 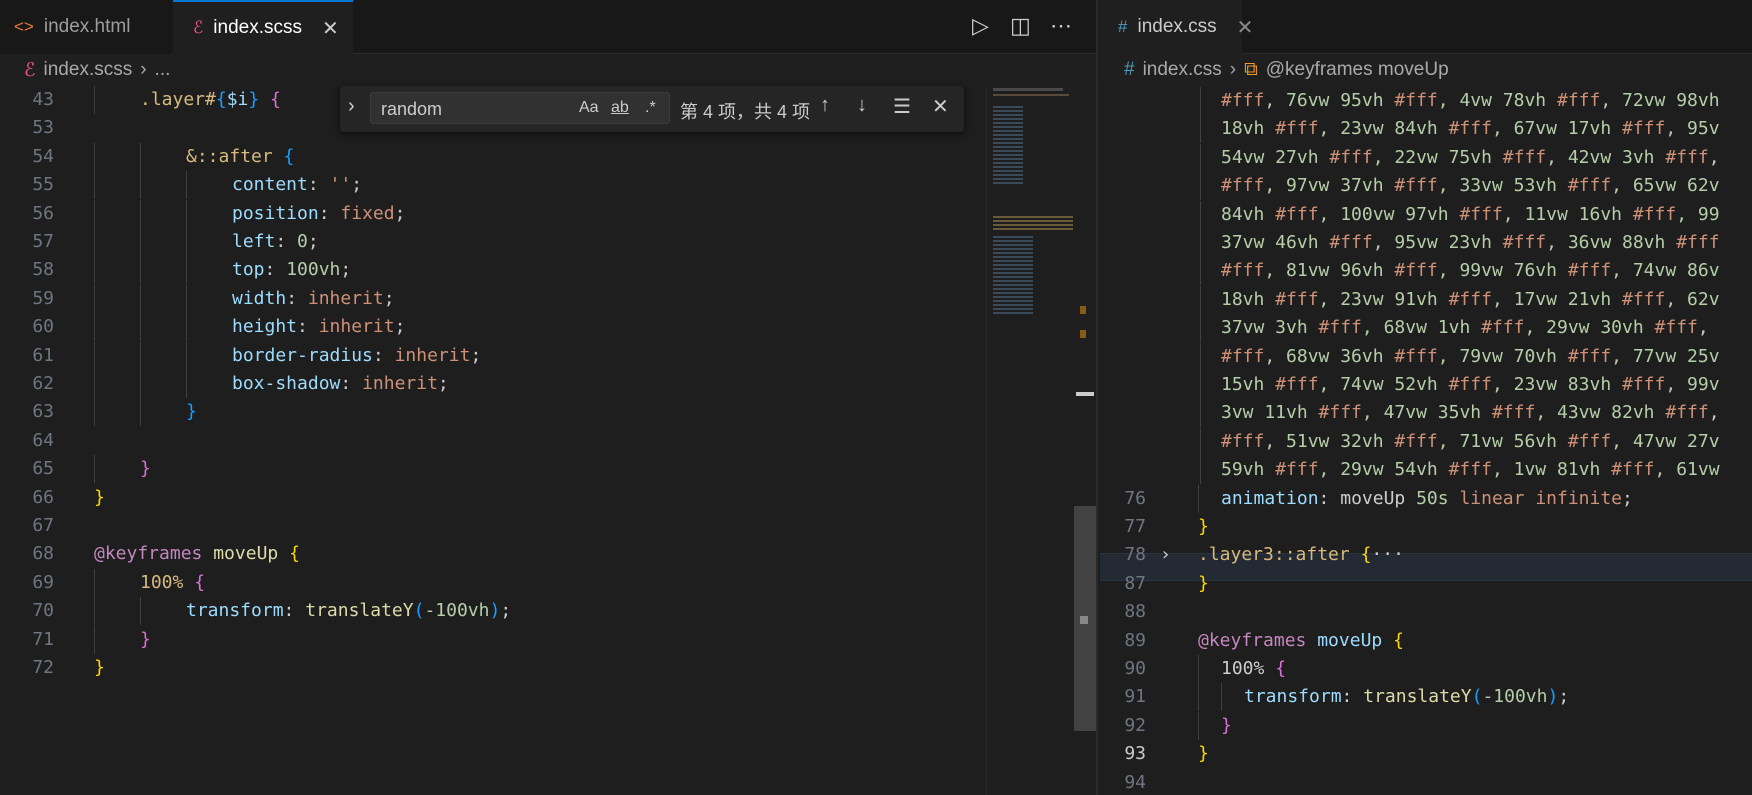 What do you see at coordinates (357, 355) in the screenshot?
I see `code-text: border-radius: inherit;` at bounding box center [357, 355].